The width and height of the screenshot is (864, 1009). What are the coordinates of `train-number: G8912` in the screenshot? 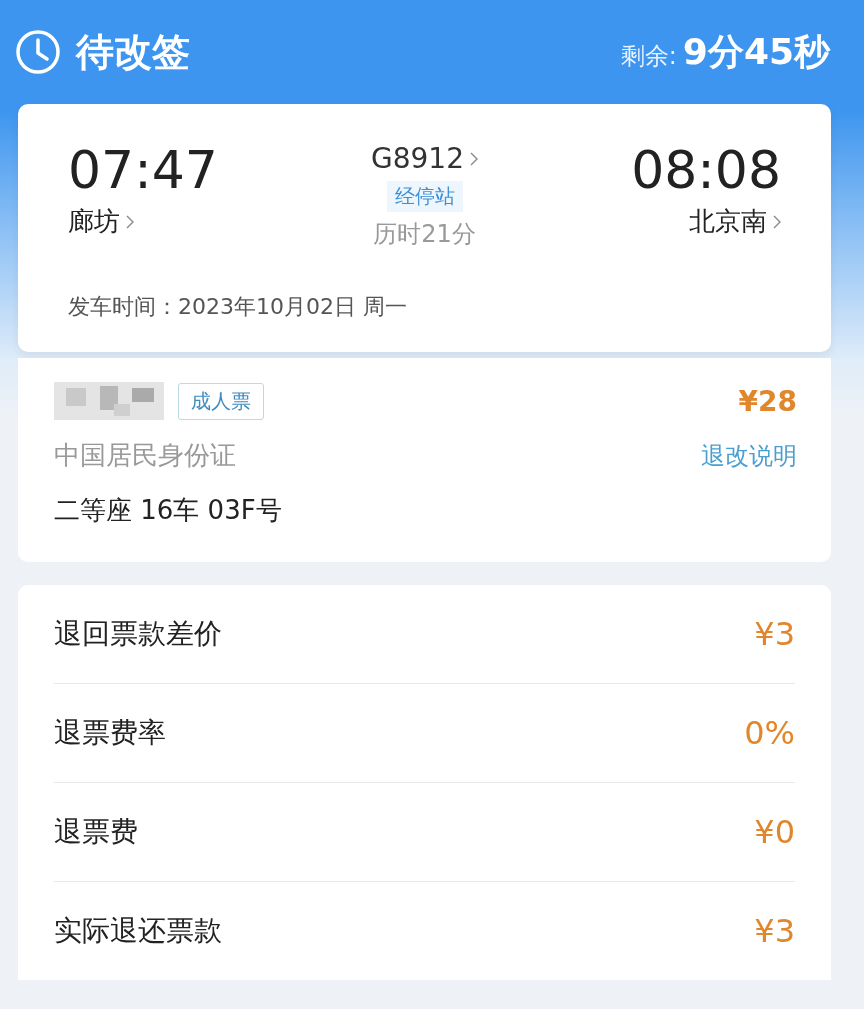 It's located at (417, 158).